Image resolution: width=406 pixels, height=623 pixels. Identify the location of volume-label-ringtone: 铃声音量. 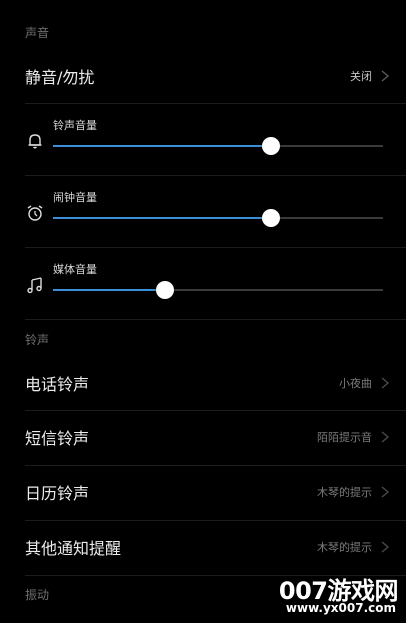
(75, 125).